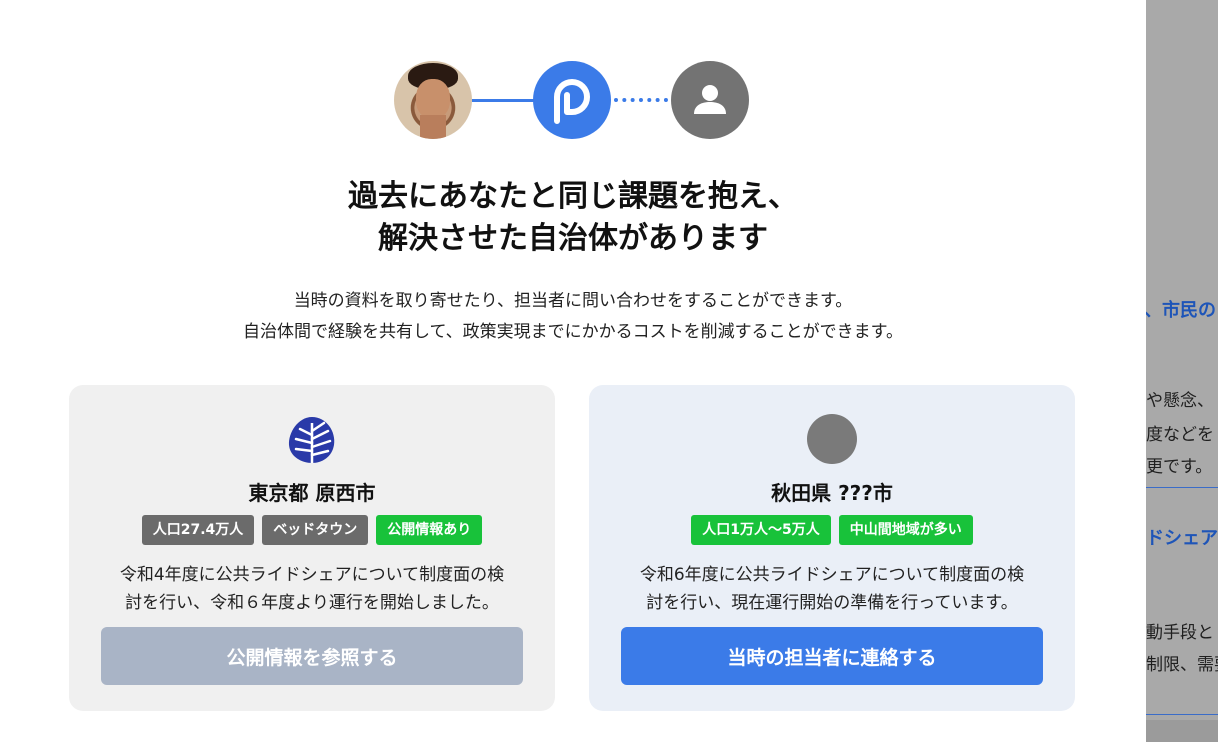  I want to click on person-glyph, so click(710, 99).